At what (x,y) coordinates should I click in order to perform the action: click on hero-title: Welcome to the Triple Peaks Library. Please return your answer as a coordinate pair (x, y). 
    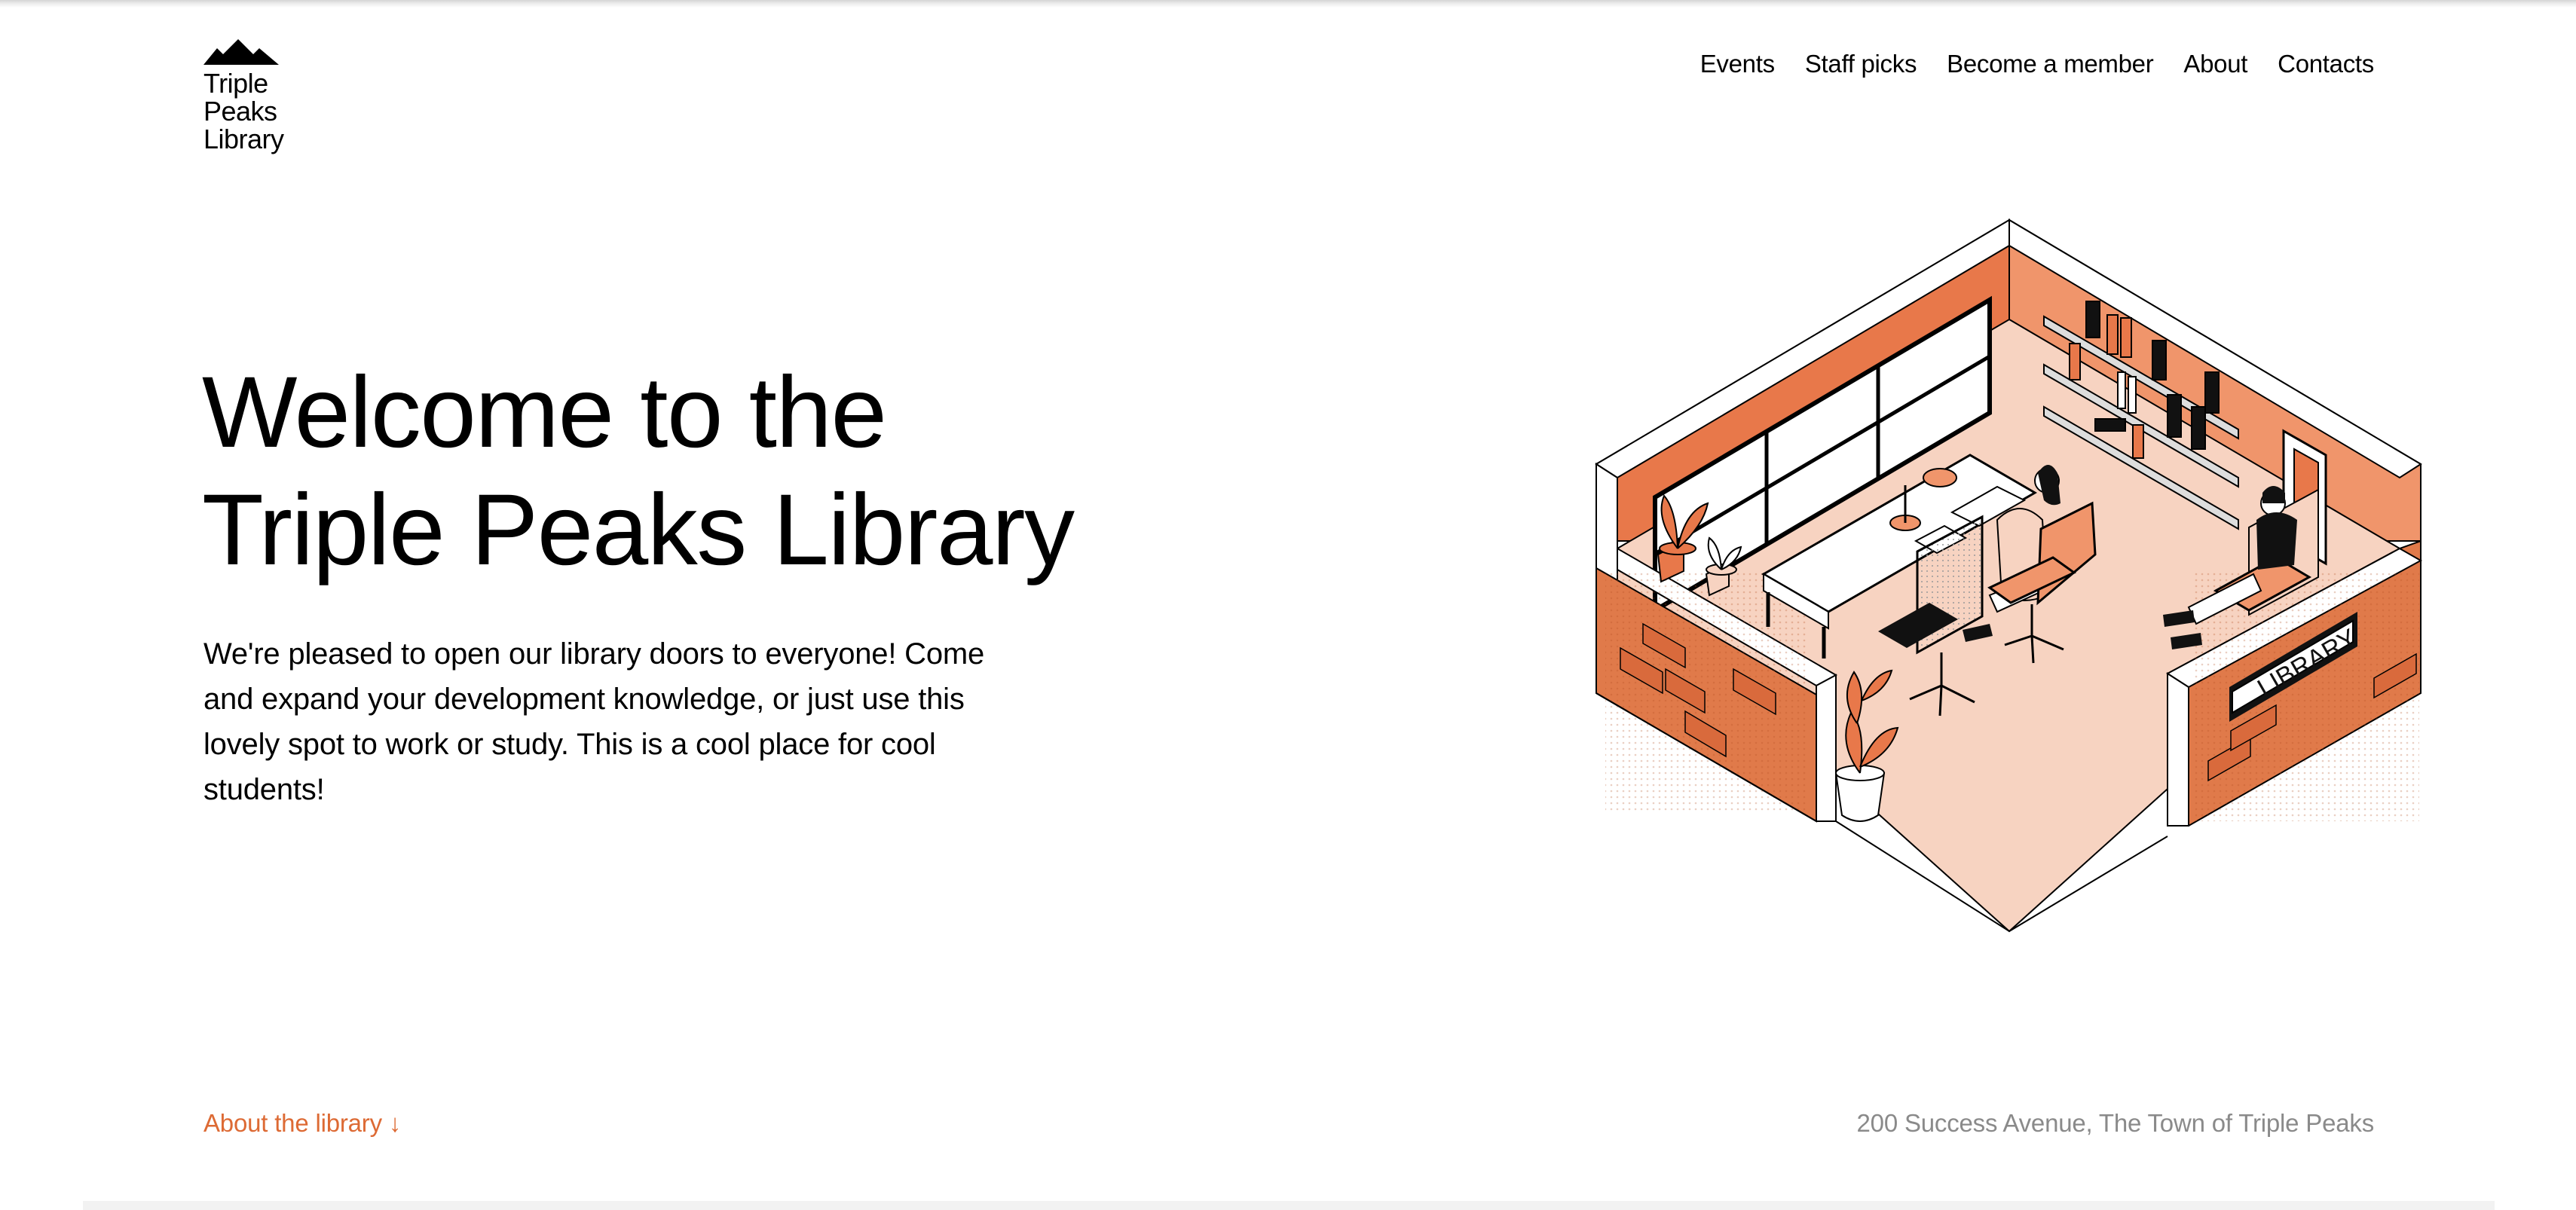
    Looking at the image, I should click on (729, 472).